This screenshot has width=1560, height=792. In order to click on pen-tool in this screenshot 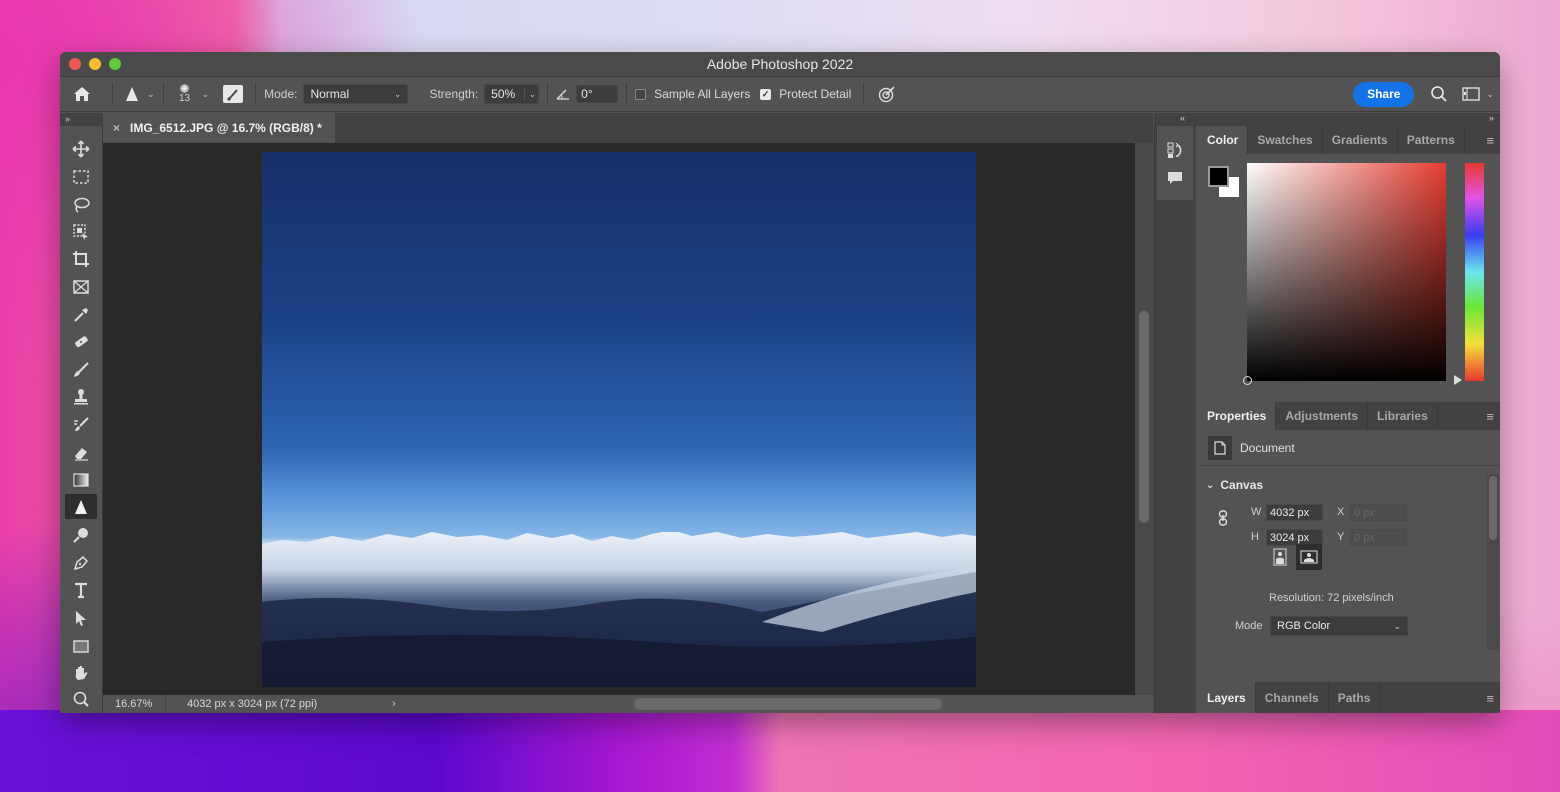, I will do `click(81, 562)`.